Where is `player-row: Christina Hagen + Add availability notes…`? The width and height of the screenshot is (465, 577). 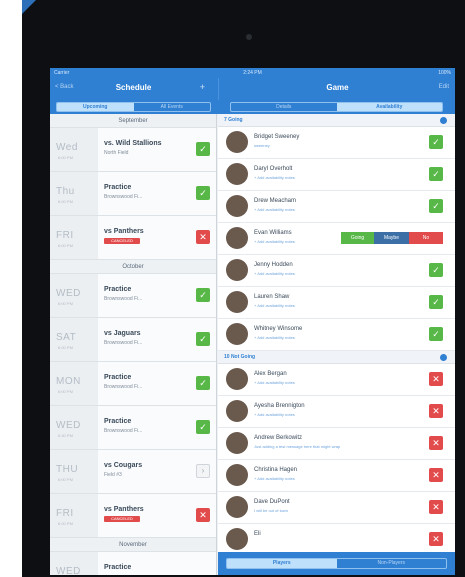 player-row: Christina Hagen + Add availability notes… is located at coordinates (336, 476).